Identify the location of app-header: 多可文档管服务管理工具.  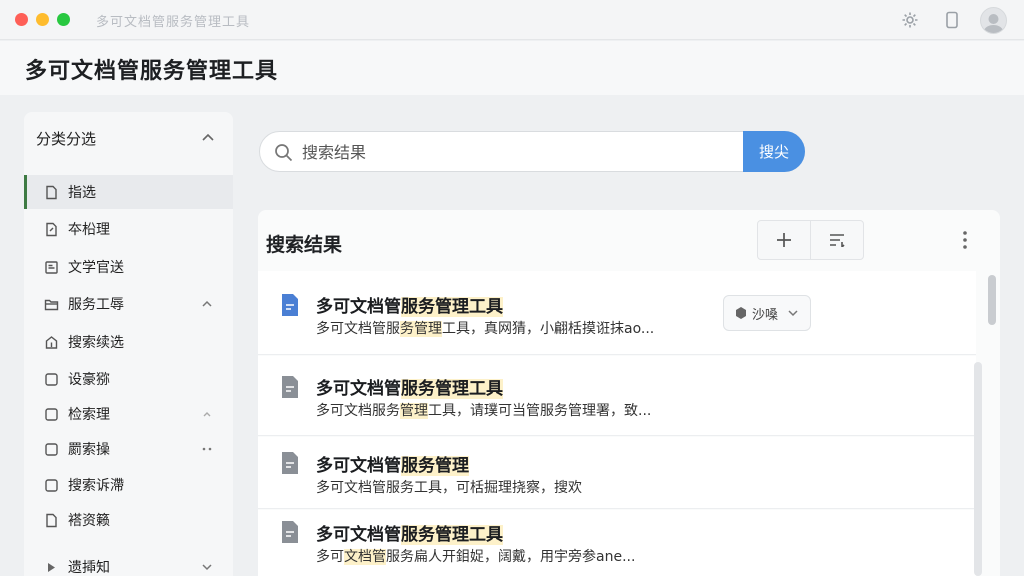
(512, 68).